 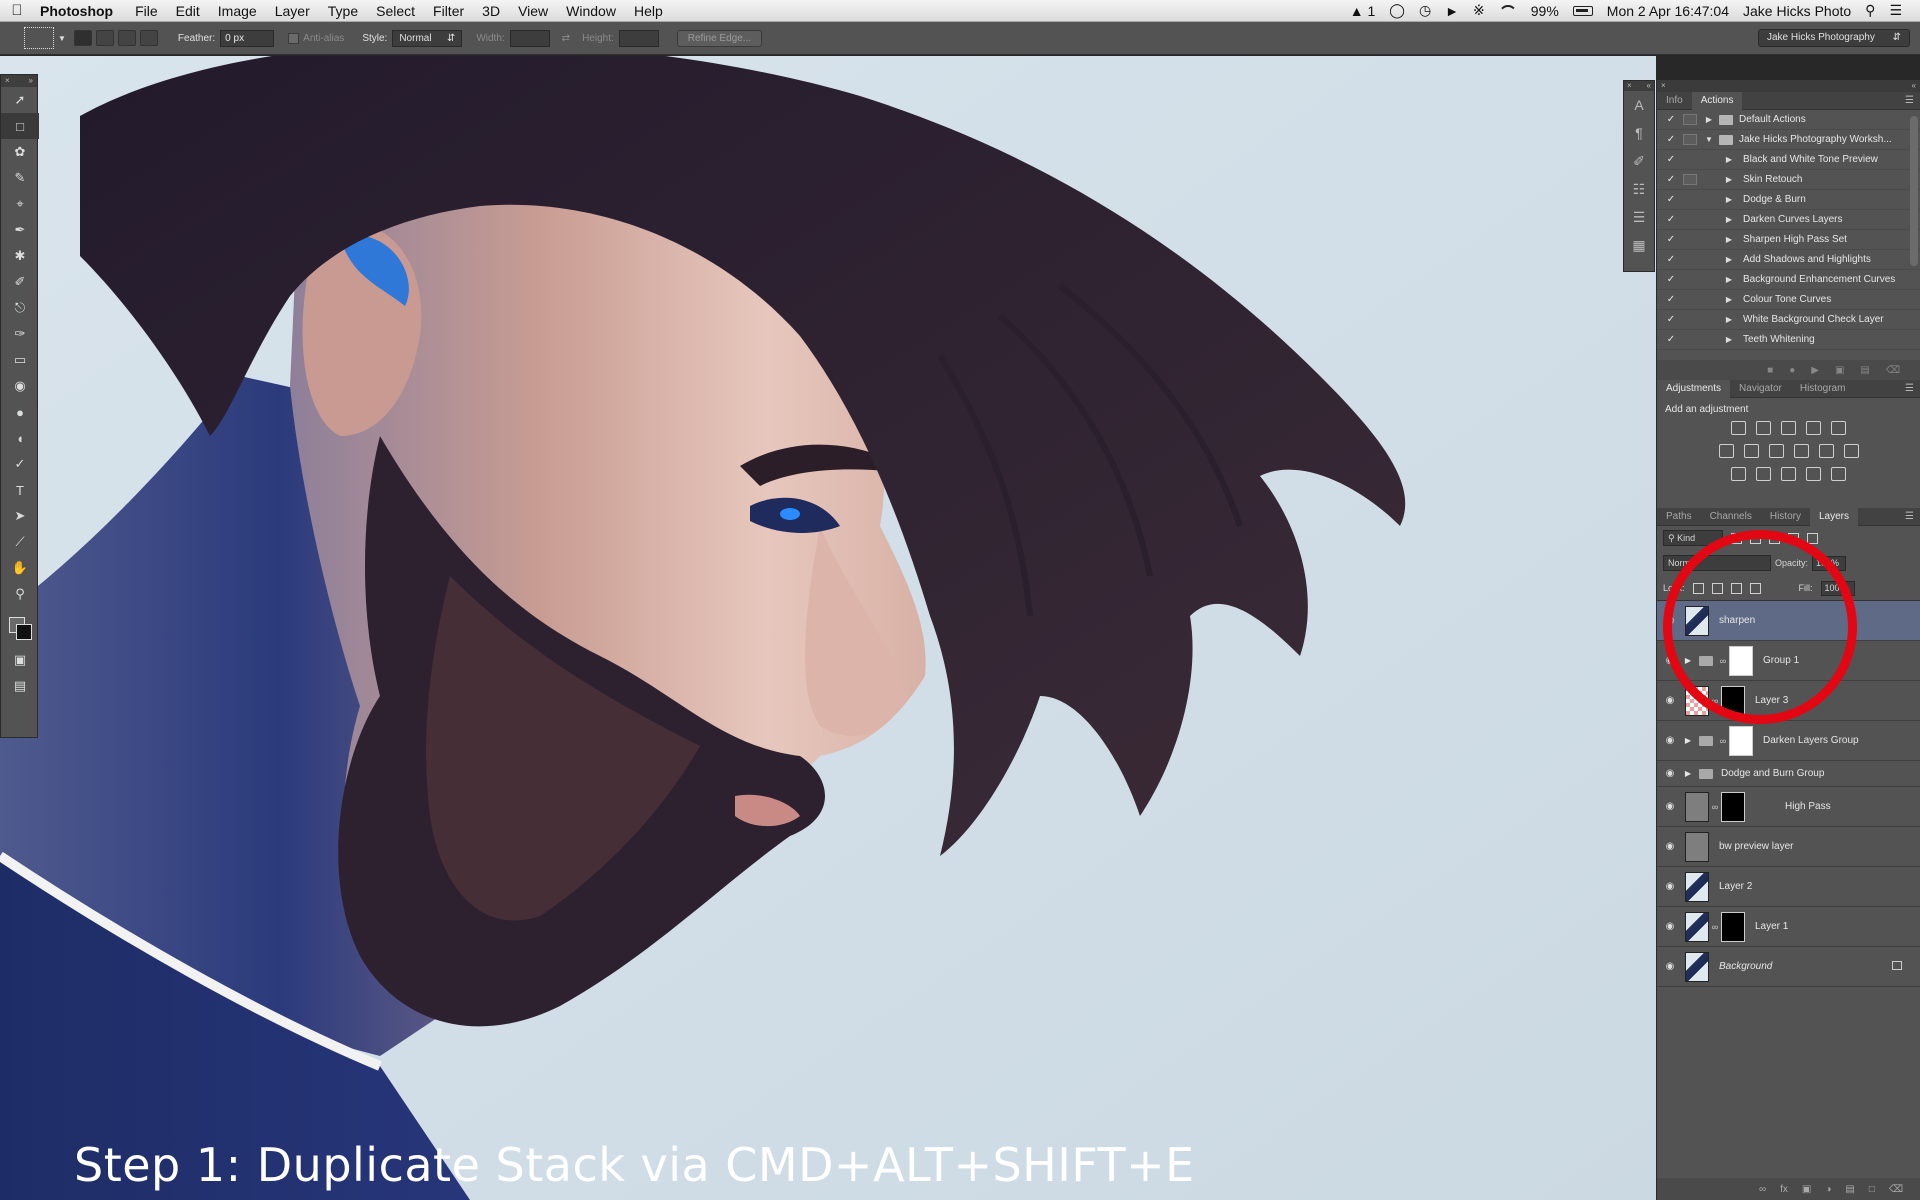 What do you see at coordinates (20, 686) in the screenshot?
I see `screen-mode-icon: ▤` at bounding box center [20, 686].